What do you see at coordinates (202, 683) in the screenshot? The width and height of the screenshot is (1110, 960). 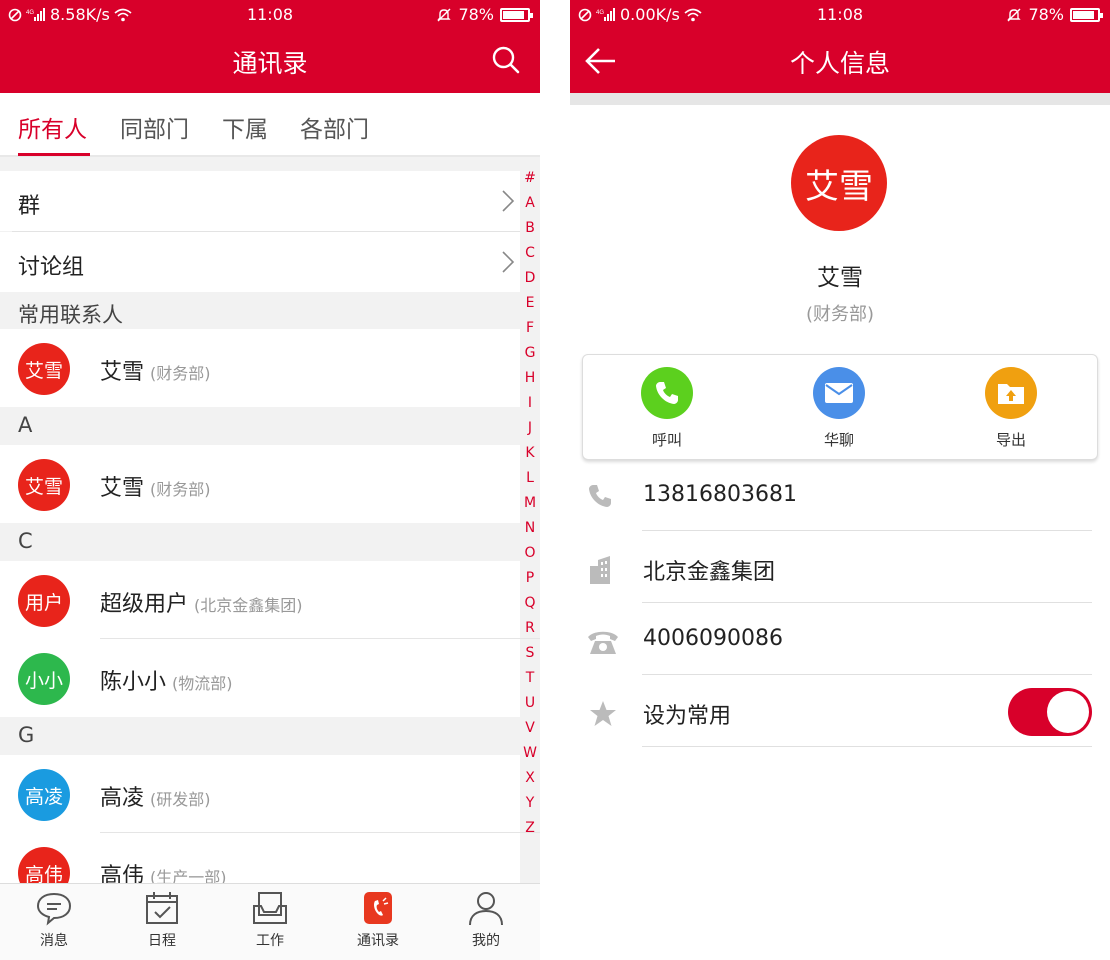 I see `contact-dept: (物流部)` at bounding box center [202, 683].